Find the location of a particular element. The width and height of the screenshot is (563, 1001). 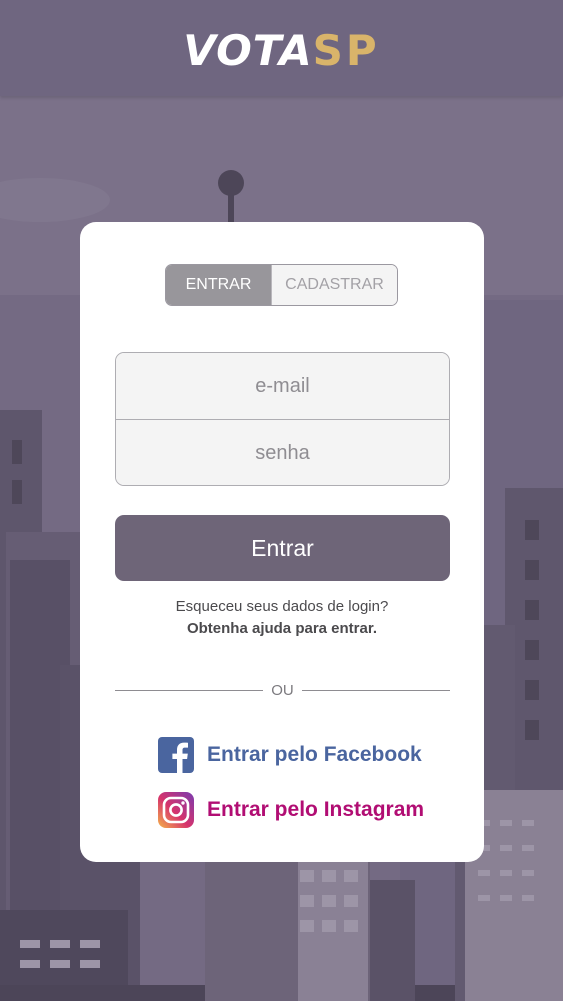

logo-vota-text: VOTA is located at coordinates (248, 50).